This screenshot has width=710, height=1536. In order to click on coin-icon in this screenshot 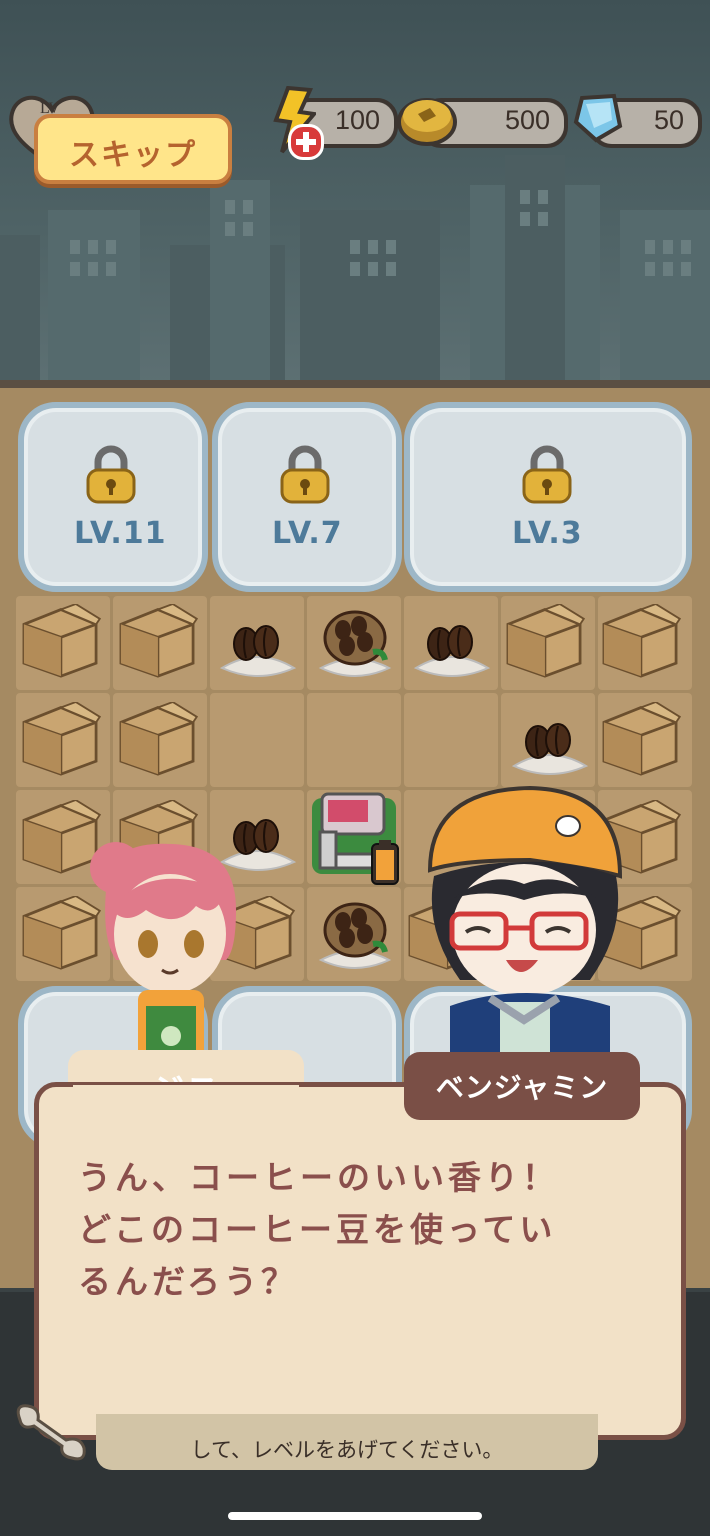, I will do `click(427, 120)`.